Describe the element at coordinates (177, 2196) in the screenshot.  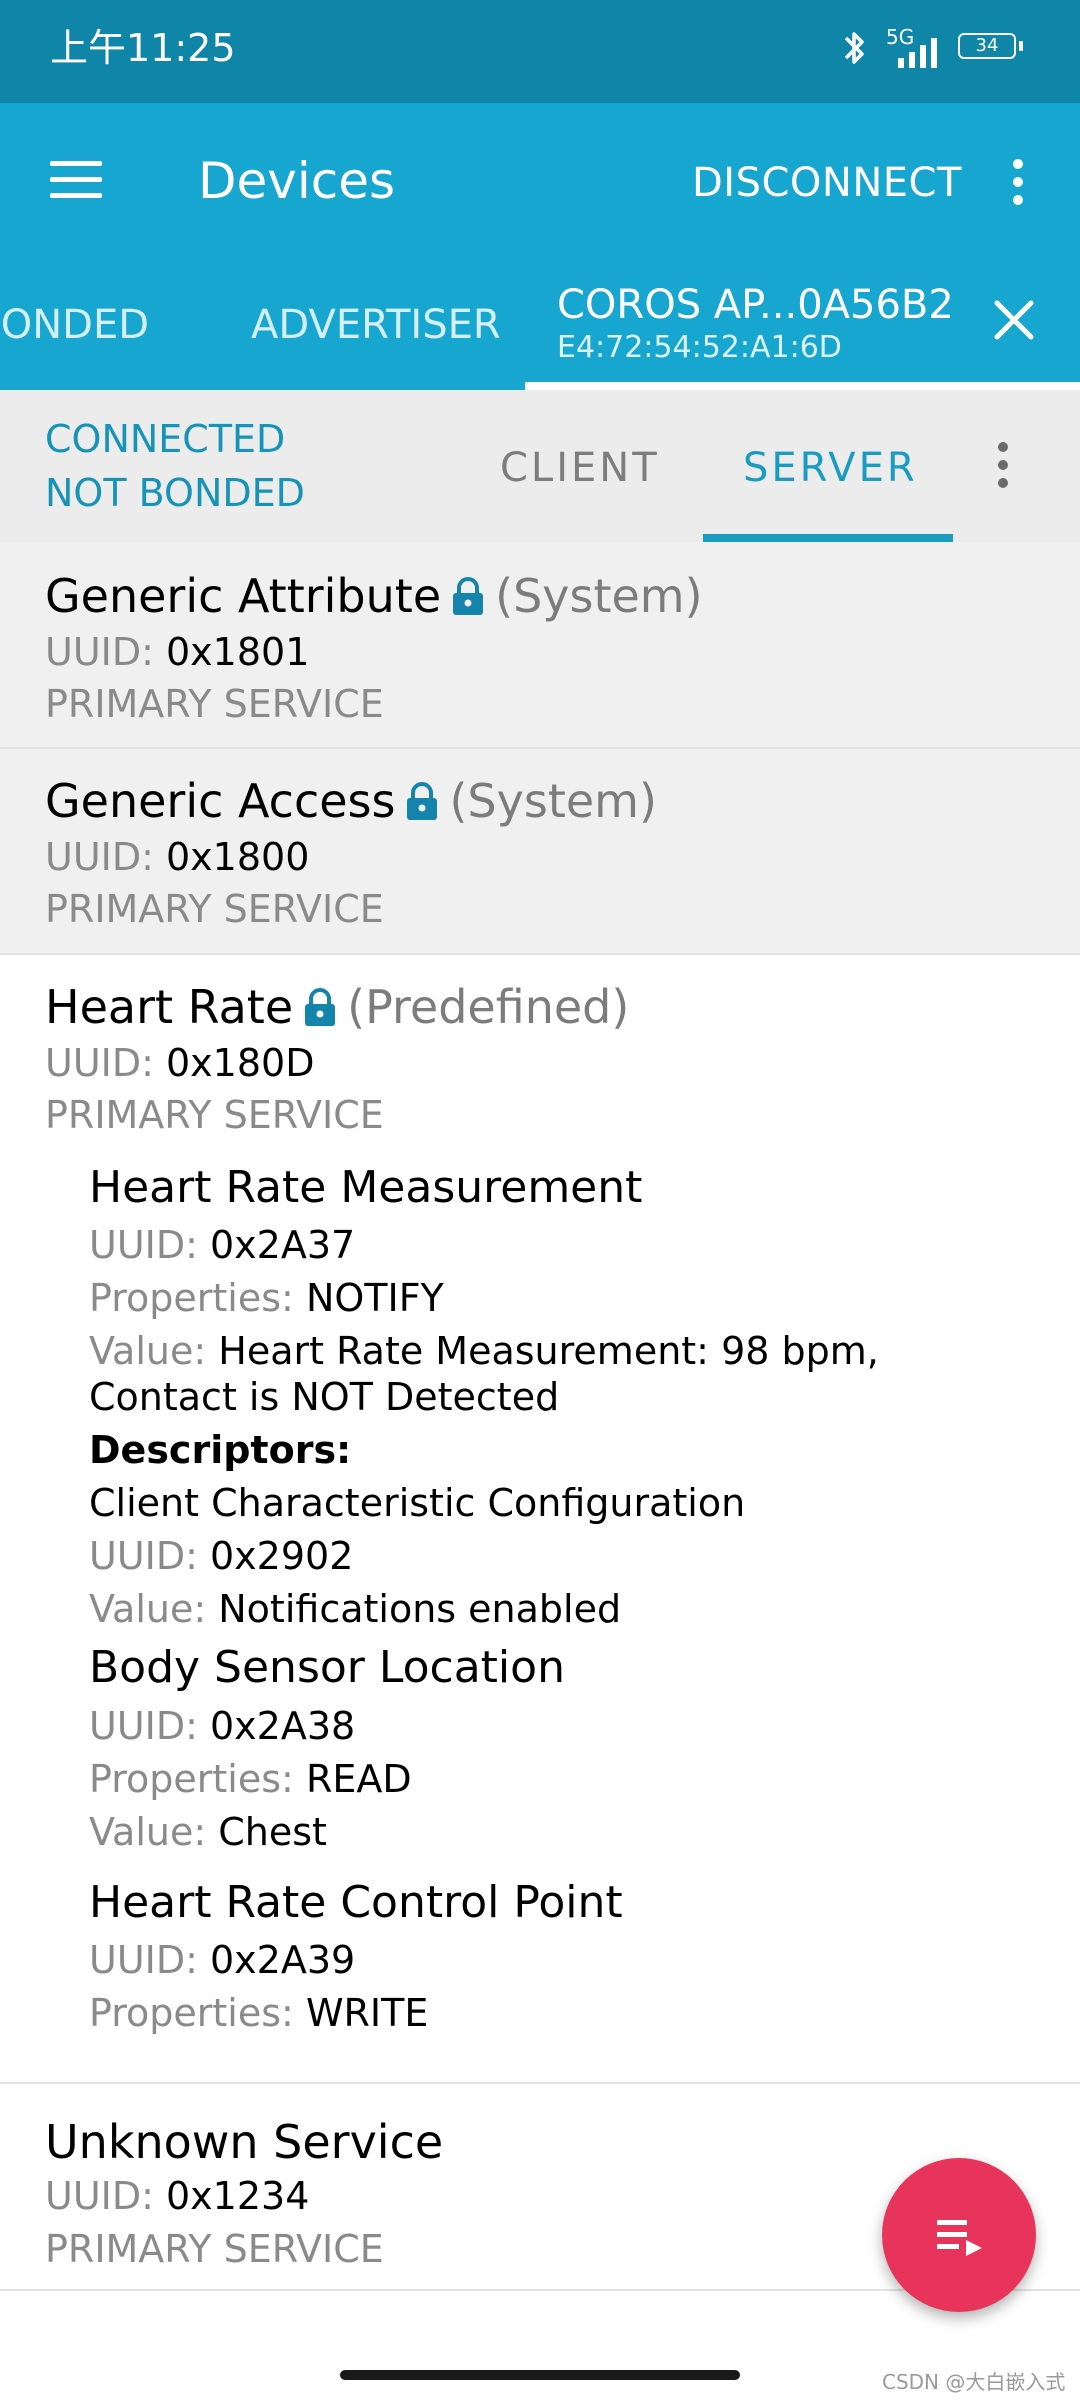
I see `service-uuid: UUID: 0x1234` at that location.